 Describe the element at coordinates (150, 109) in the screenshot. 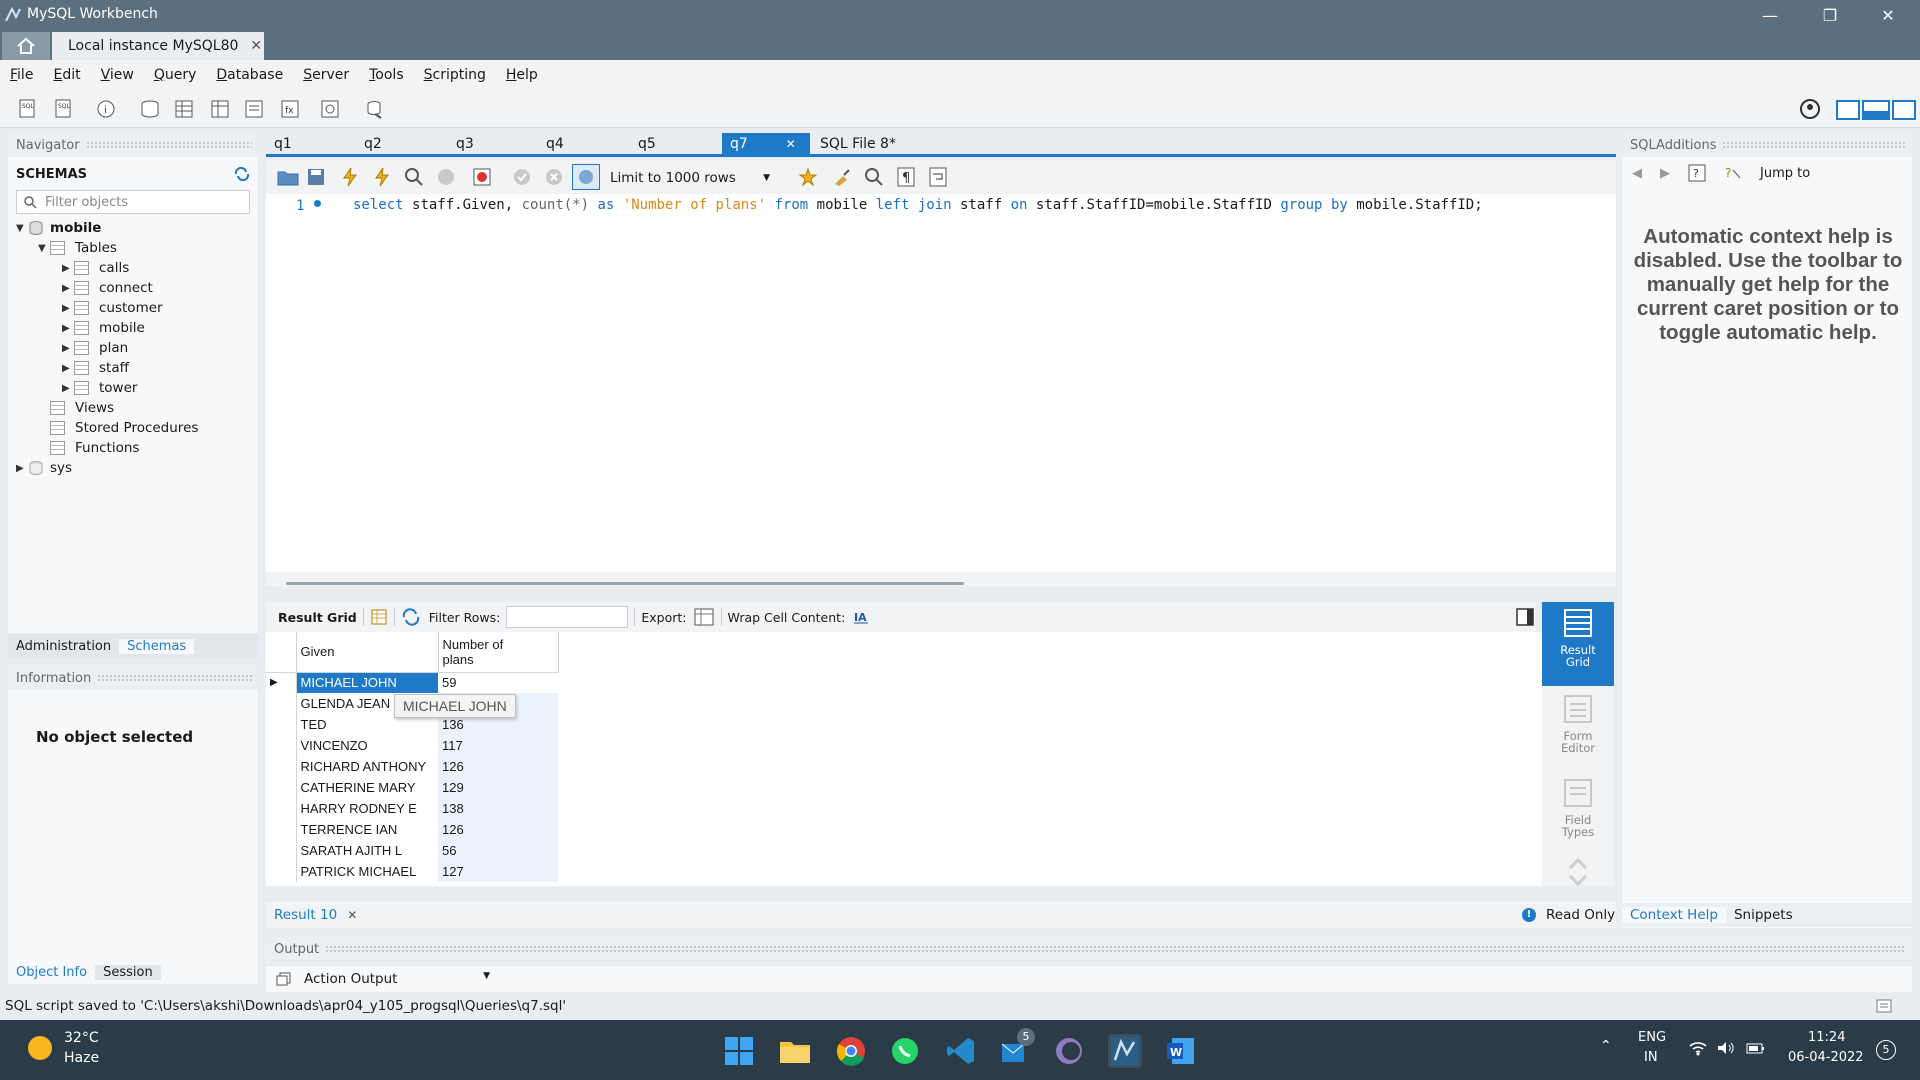

I see `create-schema-button` at that location.